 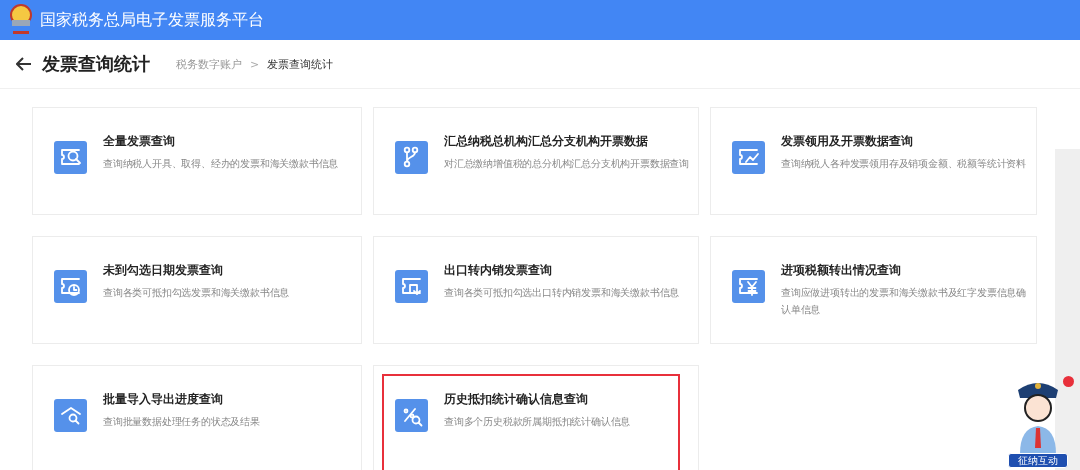 I want to click on card-title: 全量发票查询, so click(x=139, y=141).